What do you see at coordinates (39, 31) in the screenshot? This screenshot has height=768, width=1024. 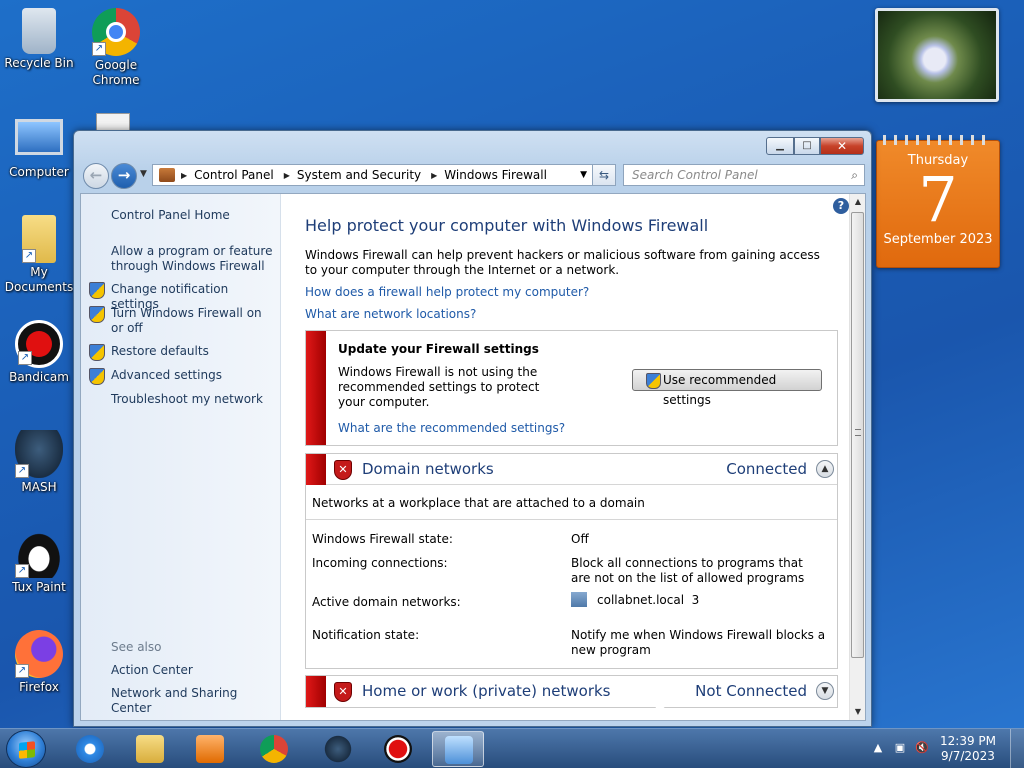 I see `recycle-bin-icon` at bounding box center [39, 31].